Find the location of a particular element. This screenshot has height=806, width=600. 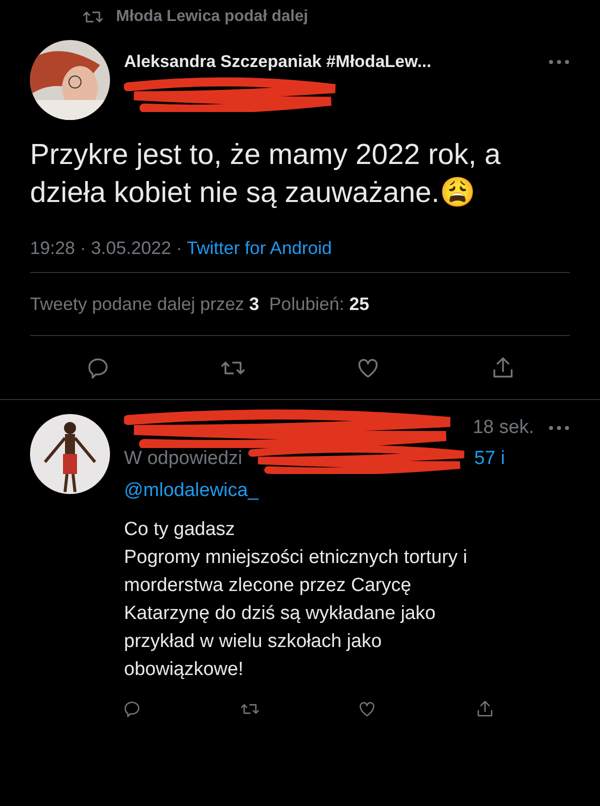

reply-time: 18 sek. is located at coordinates (503, 428).